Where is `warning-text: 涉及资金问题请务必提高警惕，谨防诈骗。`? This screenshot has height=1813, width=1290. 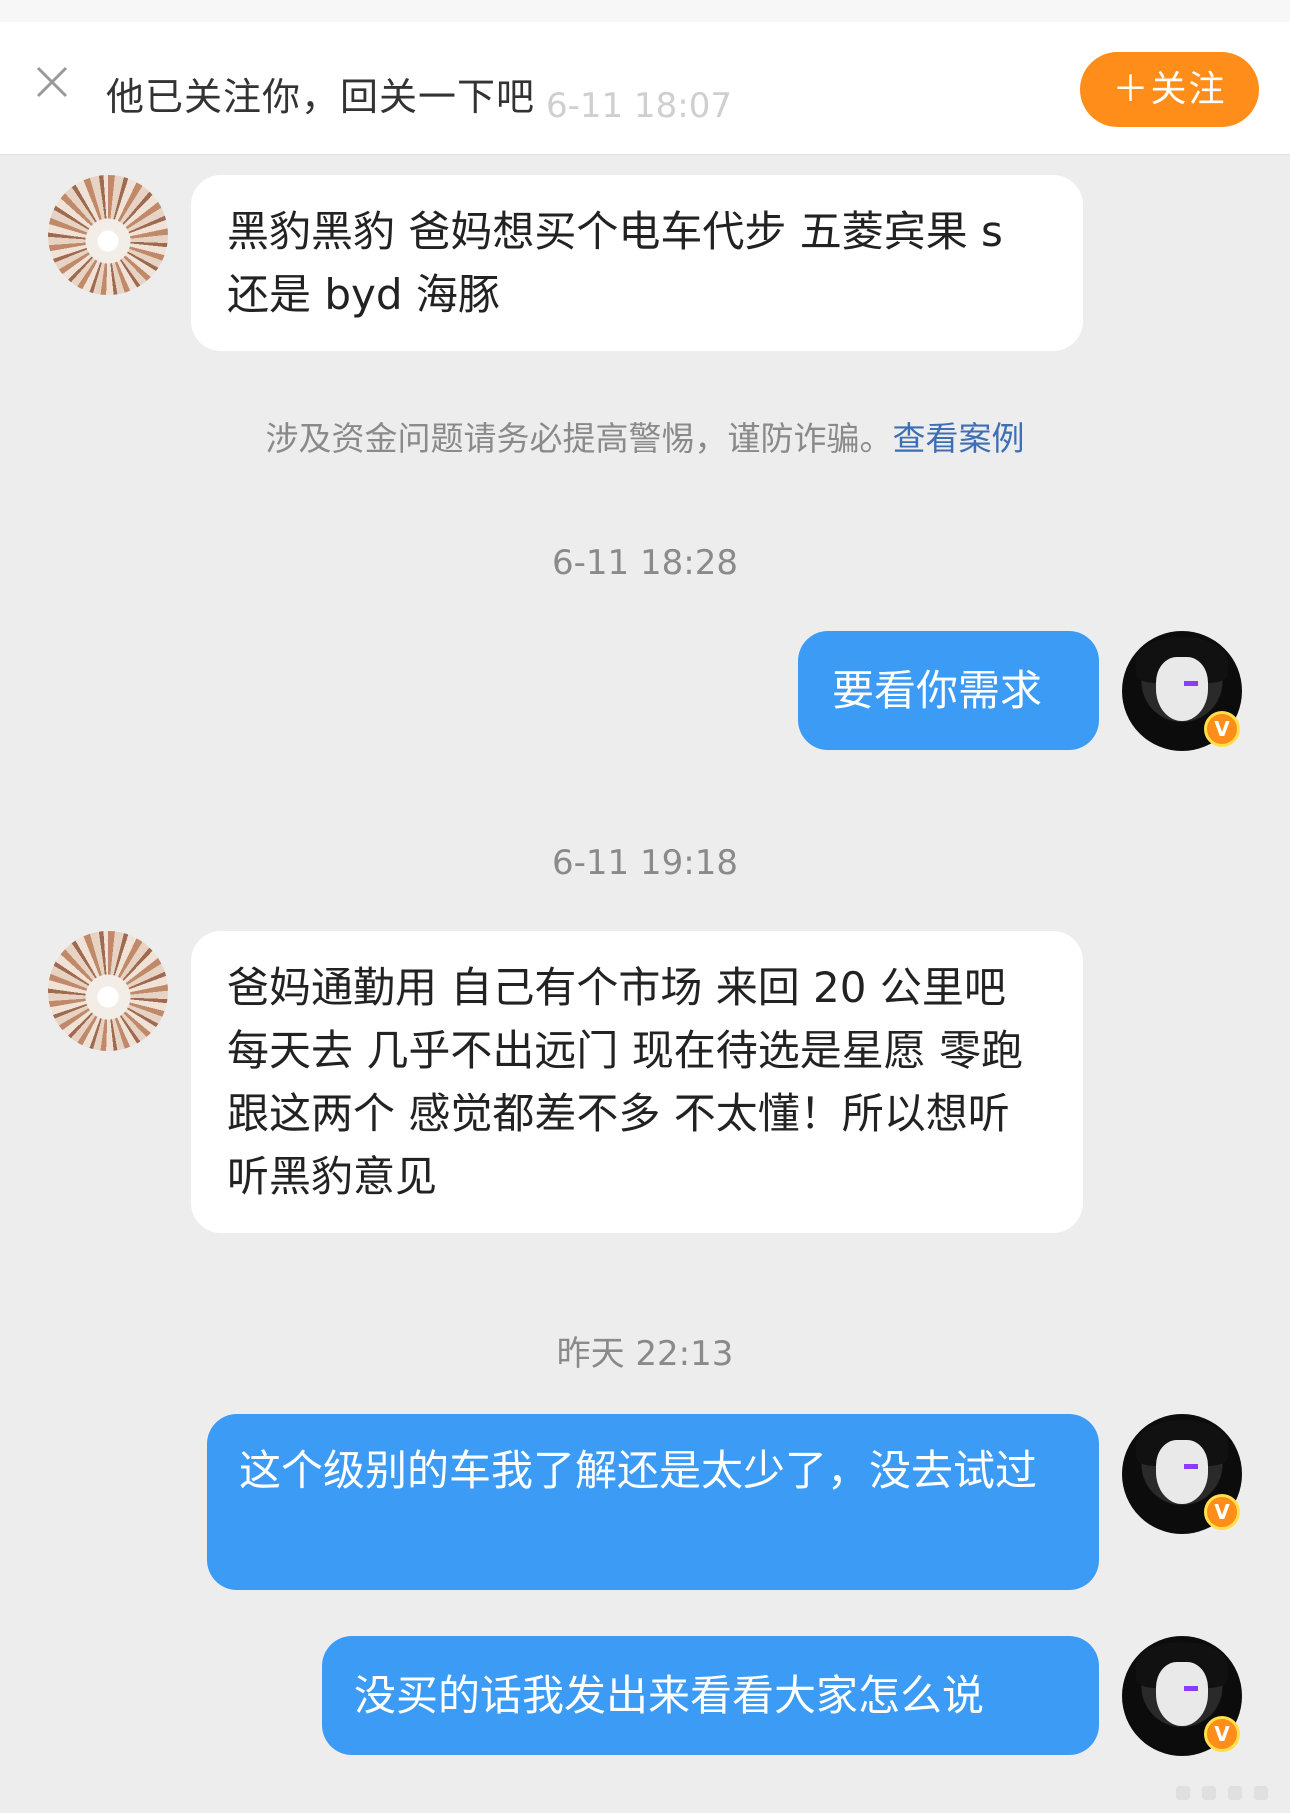
warning-text: 涉及资金问题请务必提高警惕，谨防诈骗。 is located at coordinates (579, 438).